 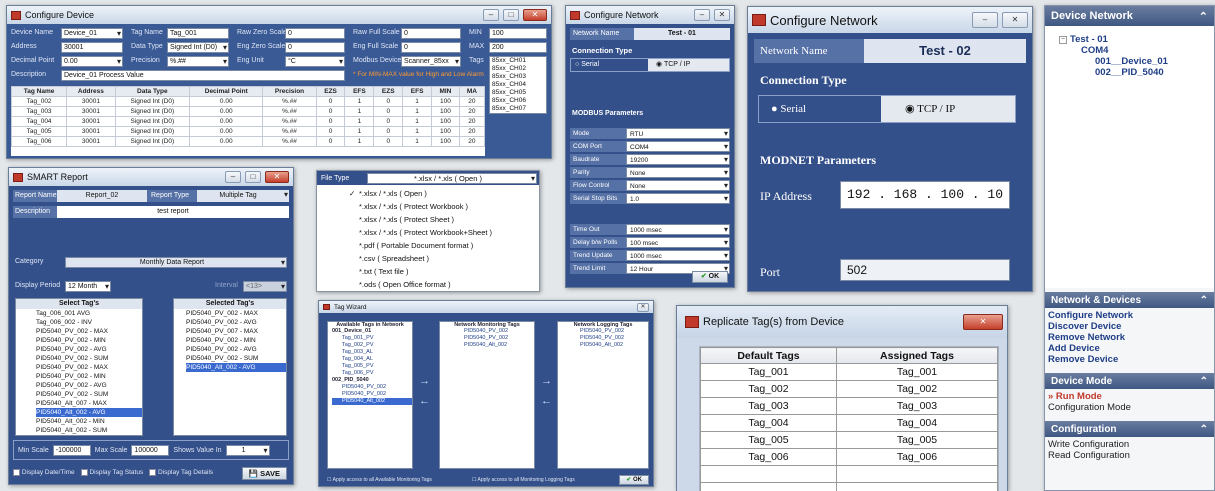 What do you see at coordinates (176, 262) in the screenshot?
I see `category-select: Monthly Data Report` at bounding box center [176, 262].